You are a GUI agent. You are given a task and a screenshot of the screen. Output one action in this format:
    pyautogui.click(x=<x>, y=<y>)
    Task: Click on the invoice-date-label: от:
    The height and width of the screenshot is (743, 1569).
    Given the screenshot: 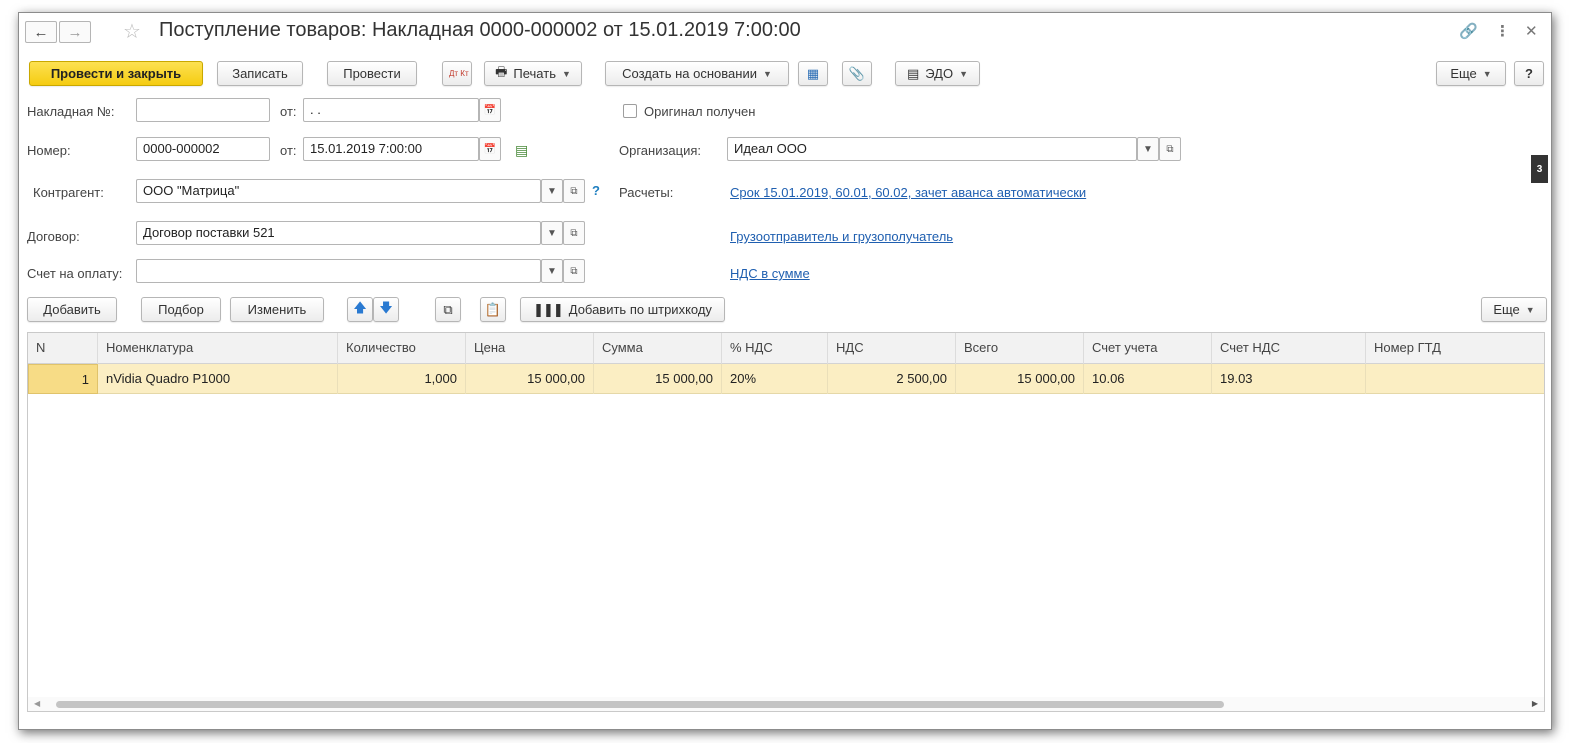 What is the action you would take?
    pyautogui.click(x=288, y=111)
    